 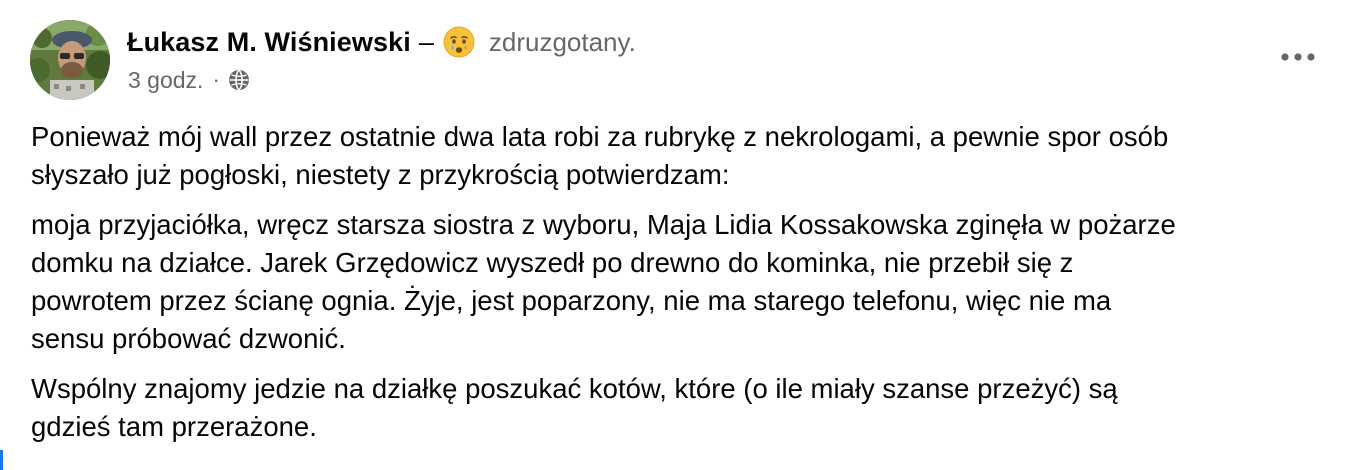 What do you see at coordinates (1, 460) in the screenshot?
I see `focus-edge-marker` at bounding box center [1, 460].